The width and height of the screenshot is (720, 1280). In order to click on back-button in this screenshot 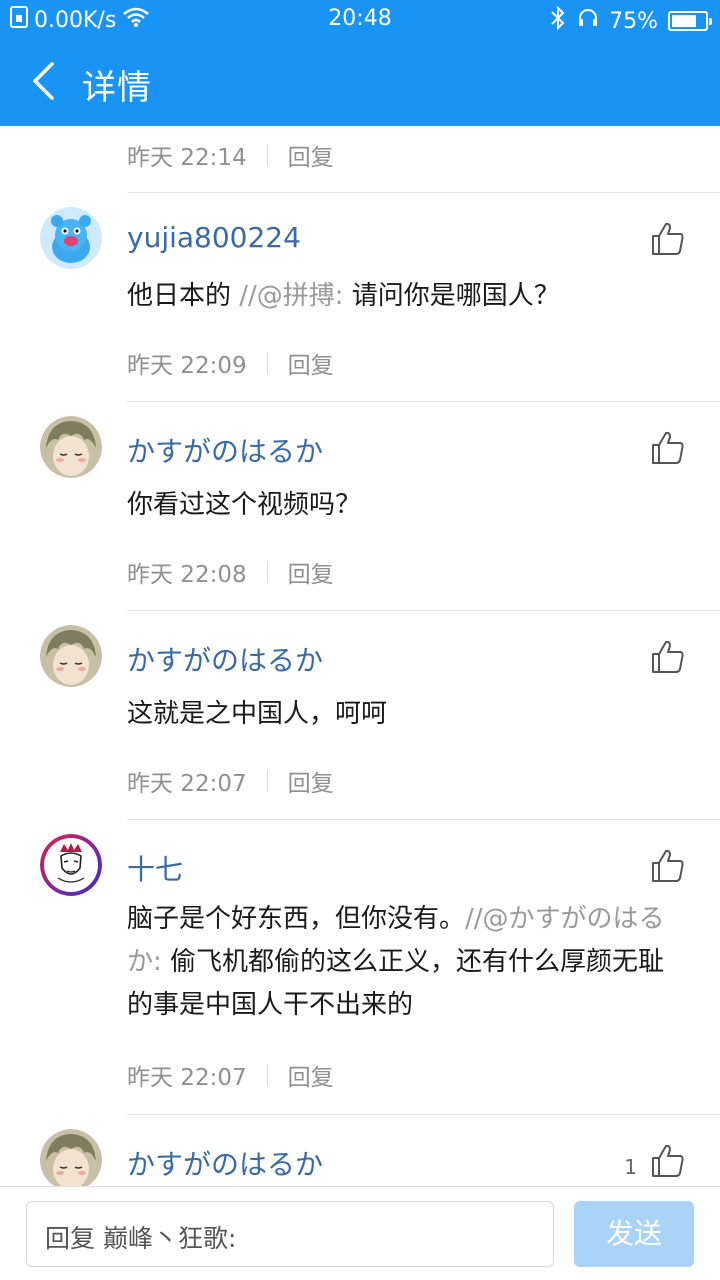, I will do `click(43, 81)`.